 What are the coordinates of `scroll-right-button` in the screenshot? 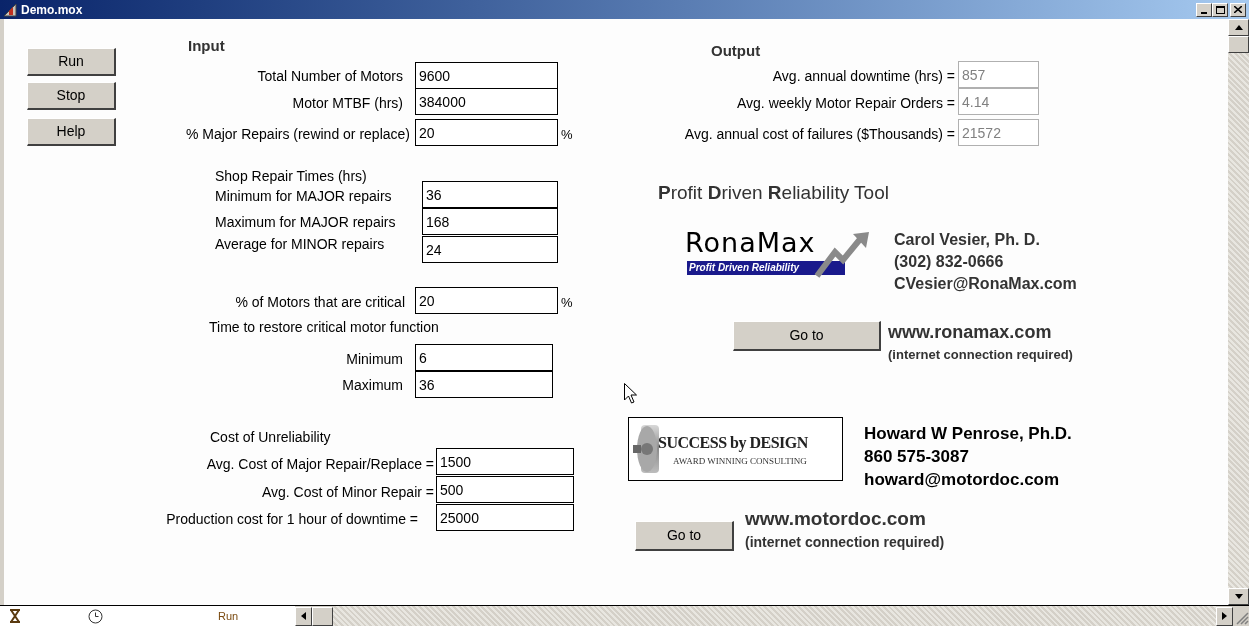 It's located at (1224, 616).